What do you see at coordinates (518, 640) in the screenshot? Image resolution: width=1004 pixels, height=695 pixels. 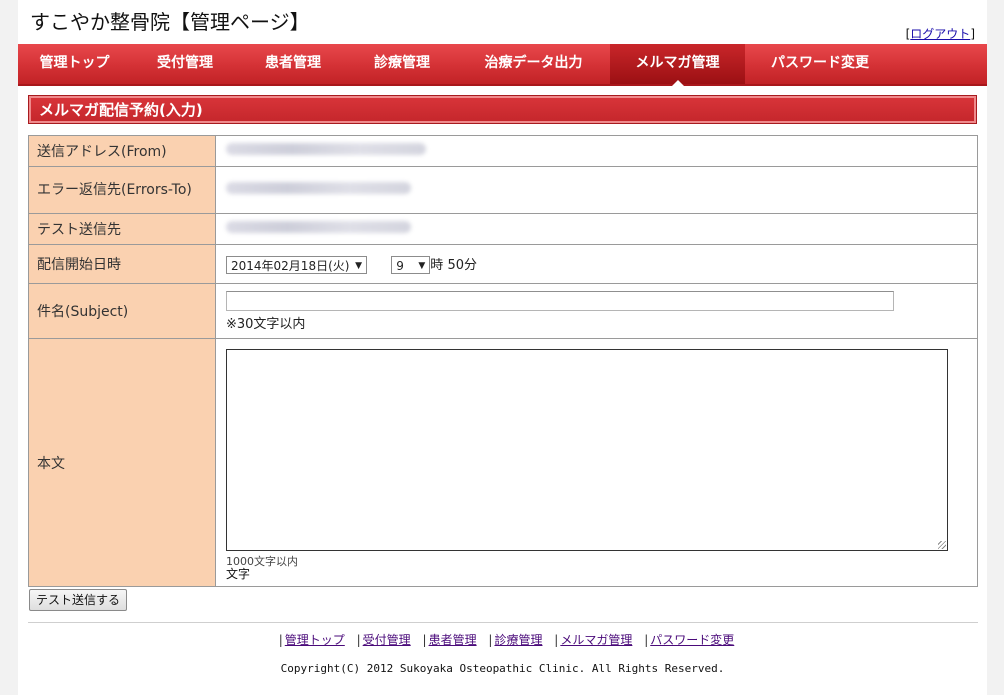 I see `footer-link-treatment: 診療管理` at bounding box center [518, 640].